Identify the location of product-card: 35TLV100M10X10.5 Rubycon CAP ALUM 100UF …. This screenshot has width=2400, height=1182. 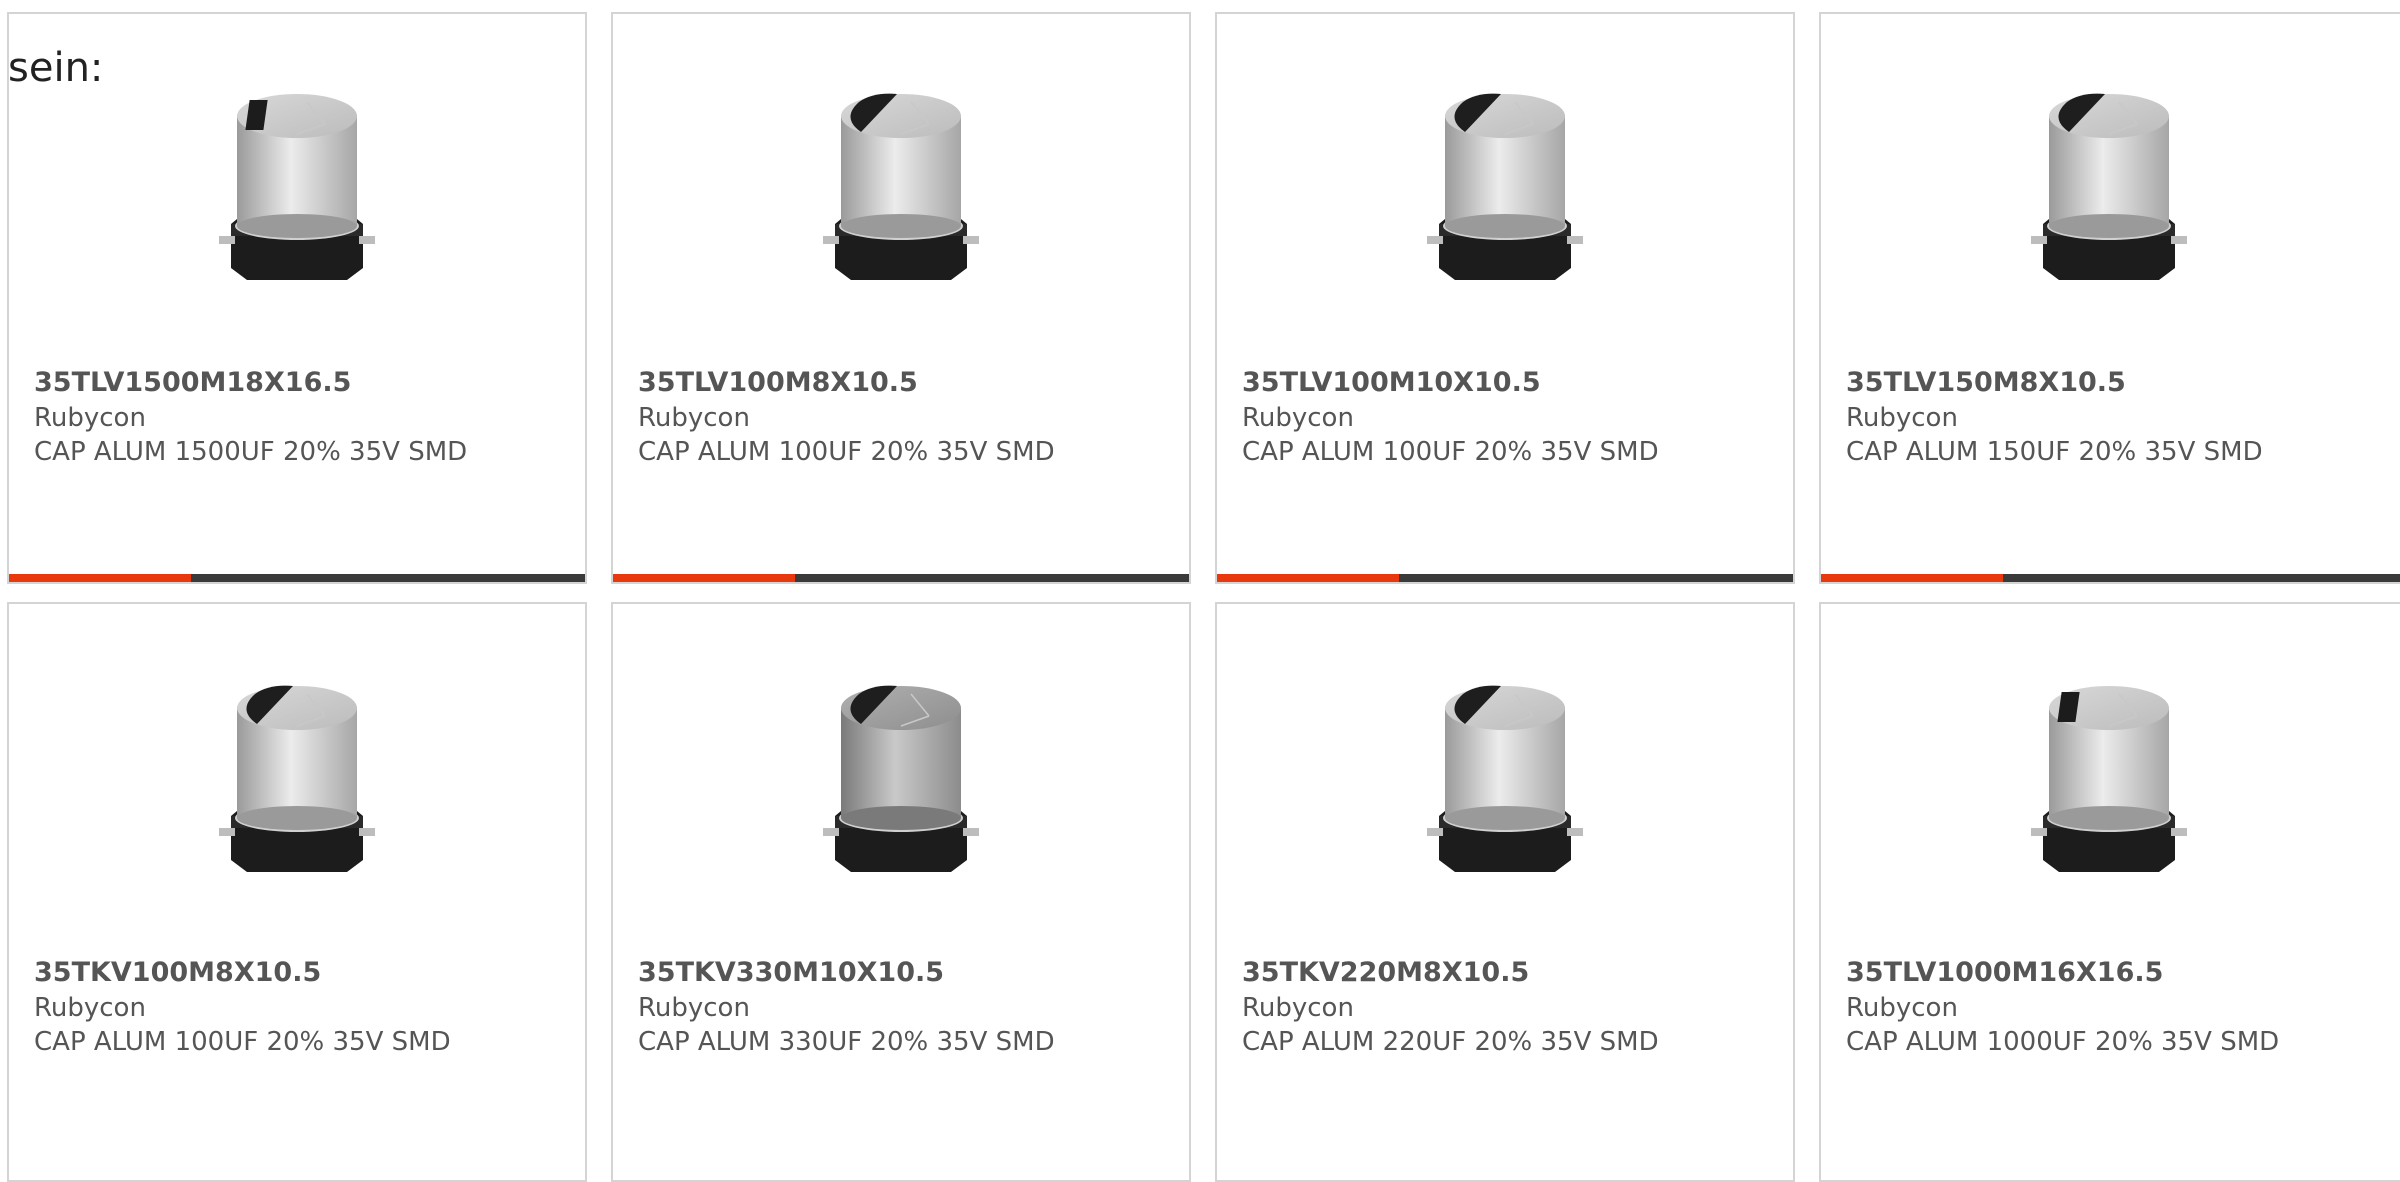
(1505, 298).